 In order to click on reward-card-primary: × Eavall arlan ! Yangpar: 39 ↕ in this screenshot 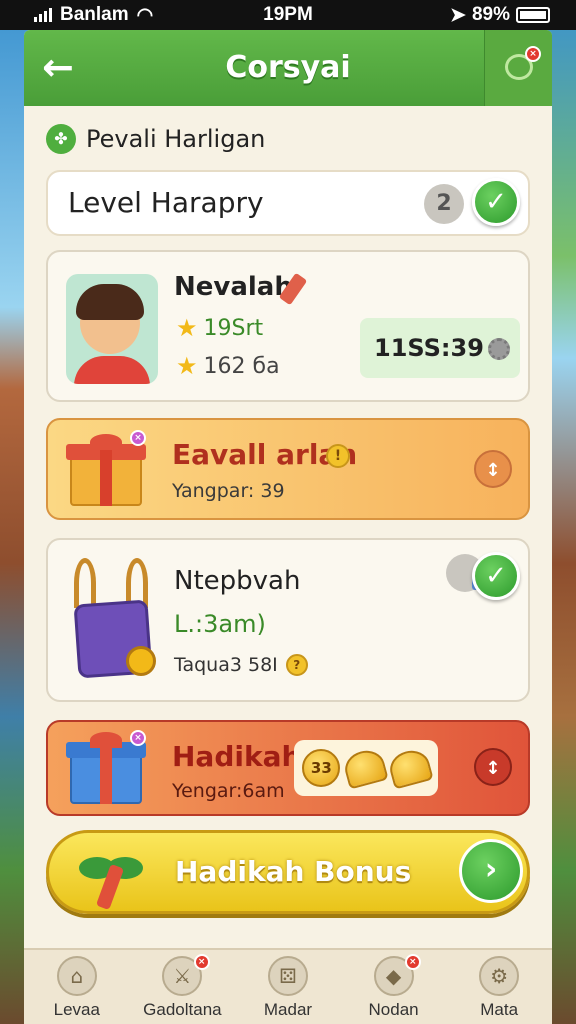, I will do `click(288, 469)`.